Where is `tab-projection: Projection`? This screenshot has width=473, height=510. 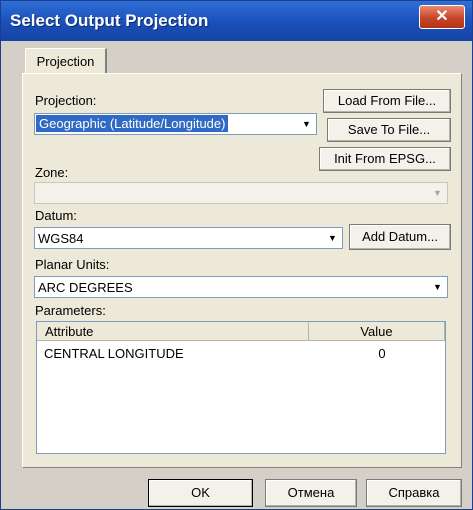
tab-projection: Projection is located at coordinates (66, 61).